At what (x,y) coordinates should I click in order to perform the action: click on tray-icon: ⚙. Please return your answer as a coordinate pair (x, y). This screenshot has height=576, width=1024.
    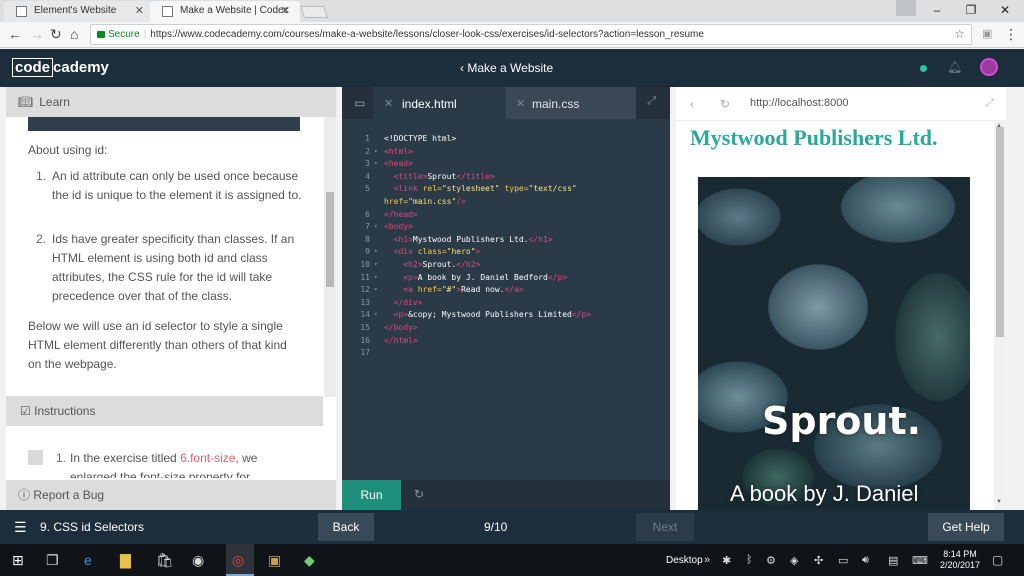
    Looking at the image, I should click on (771, 560).